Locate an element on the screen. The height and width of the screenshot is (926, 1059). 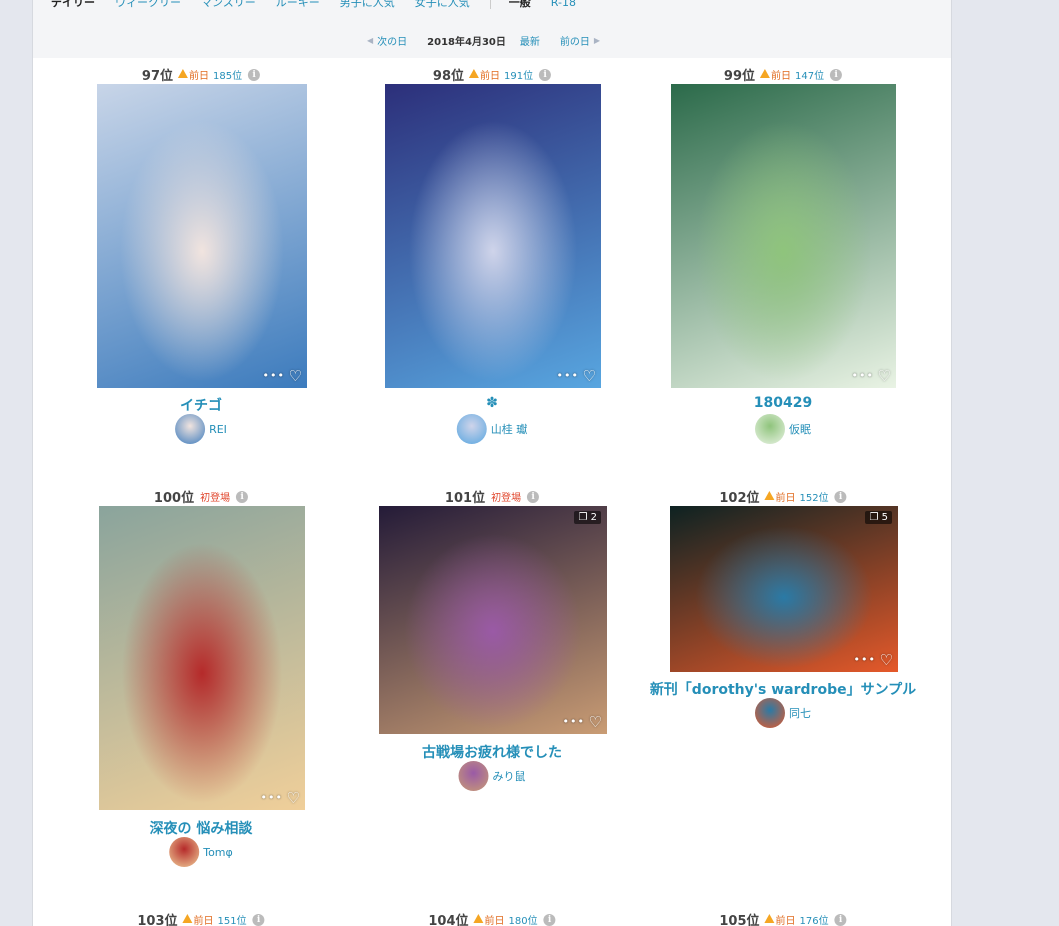
nav-r18: R-18 is located at coordinates (563, 4).